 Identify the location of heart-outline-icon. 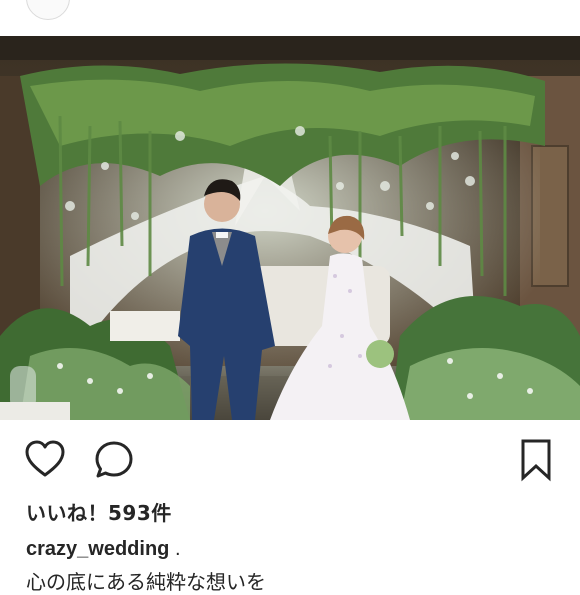
(45, 459).